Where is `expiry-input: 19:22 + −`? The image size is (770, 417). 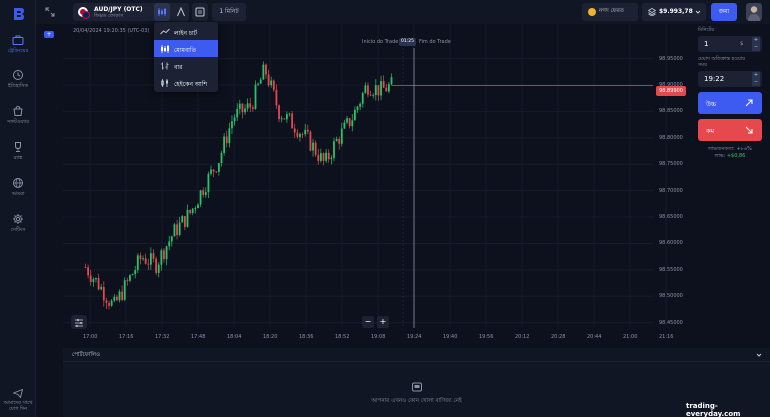
expiry-input: 19:22 + − is located at coordinates (730, 79).